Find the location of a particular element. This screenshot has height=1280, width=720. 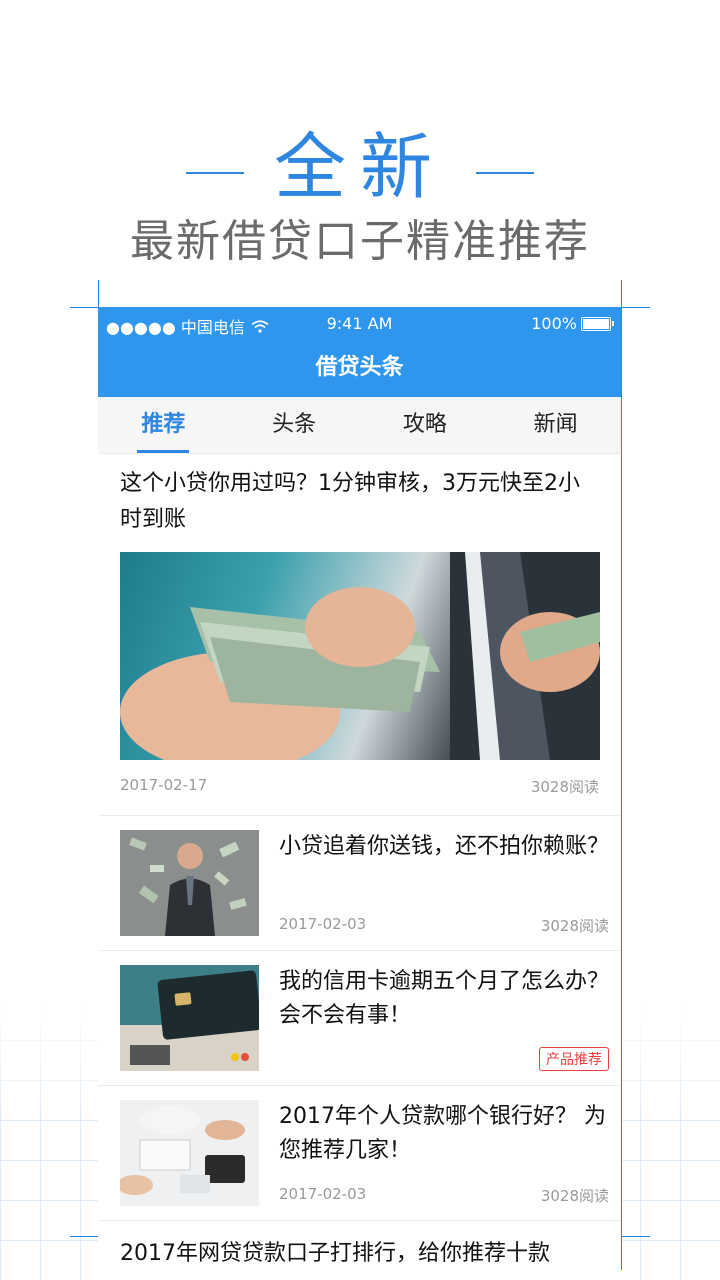

row-body: 我的信用卡逾期五个月了怎么办？会不会有事！ 产品推荐 is located at coordinates (444, 1018).